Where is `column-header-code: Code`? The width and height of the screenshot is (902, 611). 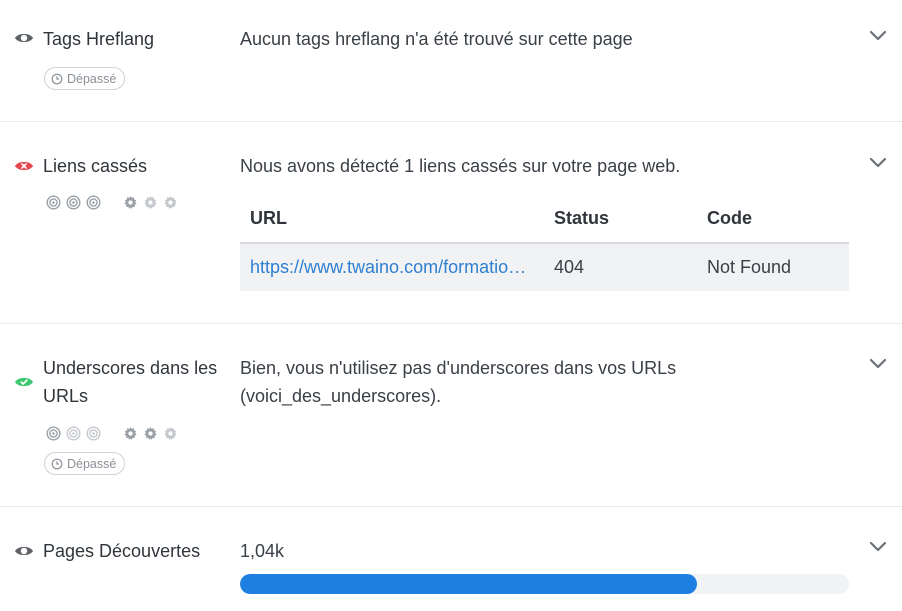
column-header-code: Code is located at coordinates (773, 219).